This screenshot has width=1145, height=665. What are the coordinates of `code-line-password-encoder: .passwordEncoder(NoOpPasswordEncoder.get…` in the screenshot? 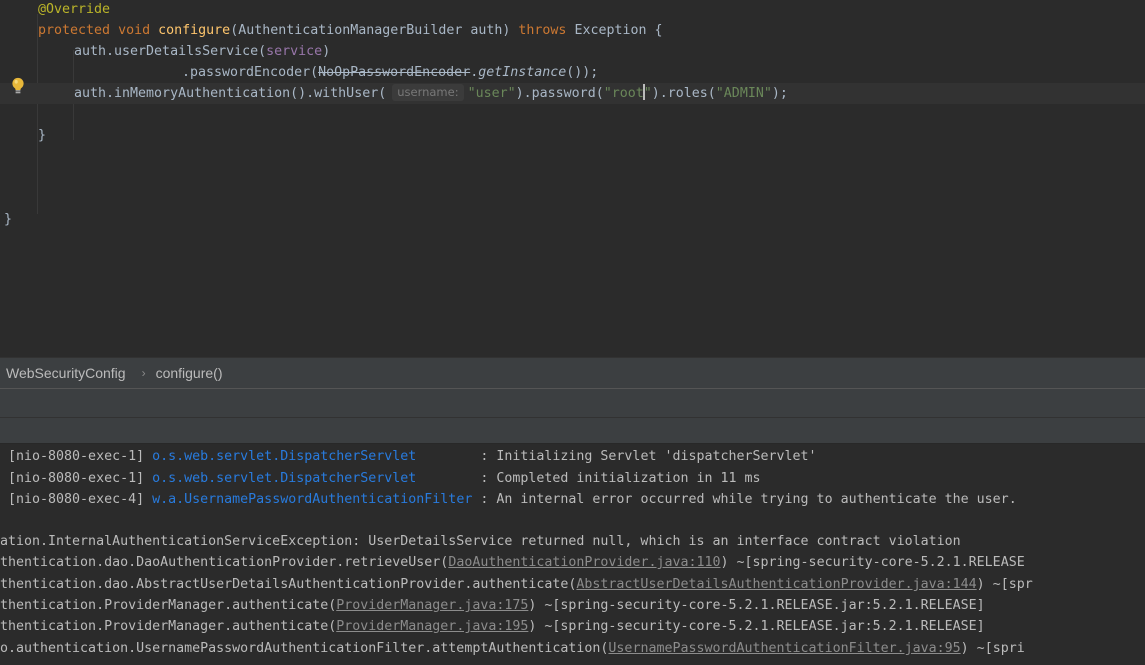 It's located at (572, 72).